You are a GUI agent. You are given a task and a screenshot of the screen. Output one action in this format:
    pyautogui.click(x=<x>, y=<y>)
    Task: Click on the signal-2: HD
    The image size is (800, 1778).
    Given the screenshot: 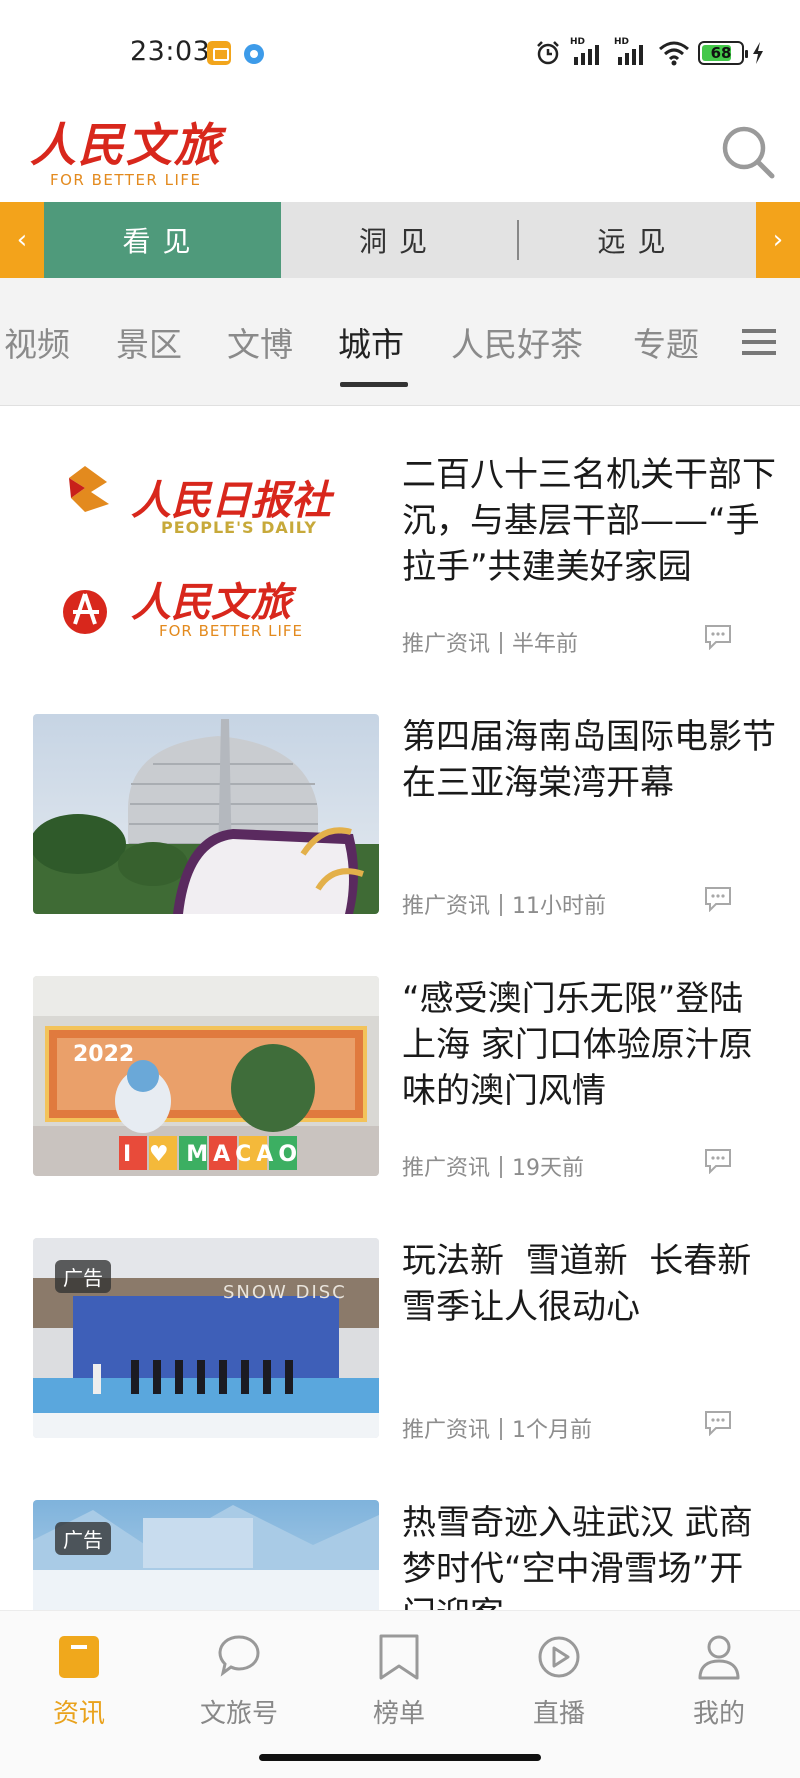 What is the action you would take?
    pyautogui.click(x=632, y=52)
    